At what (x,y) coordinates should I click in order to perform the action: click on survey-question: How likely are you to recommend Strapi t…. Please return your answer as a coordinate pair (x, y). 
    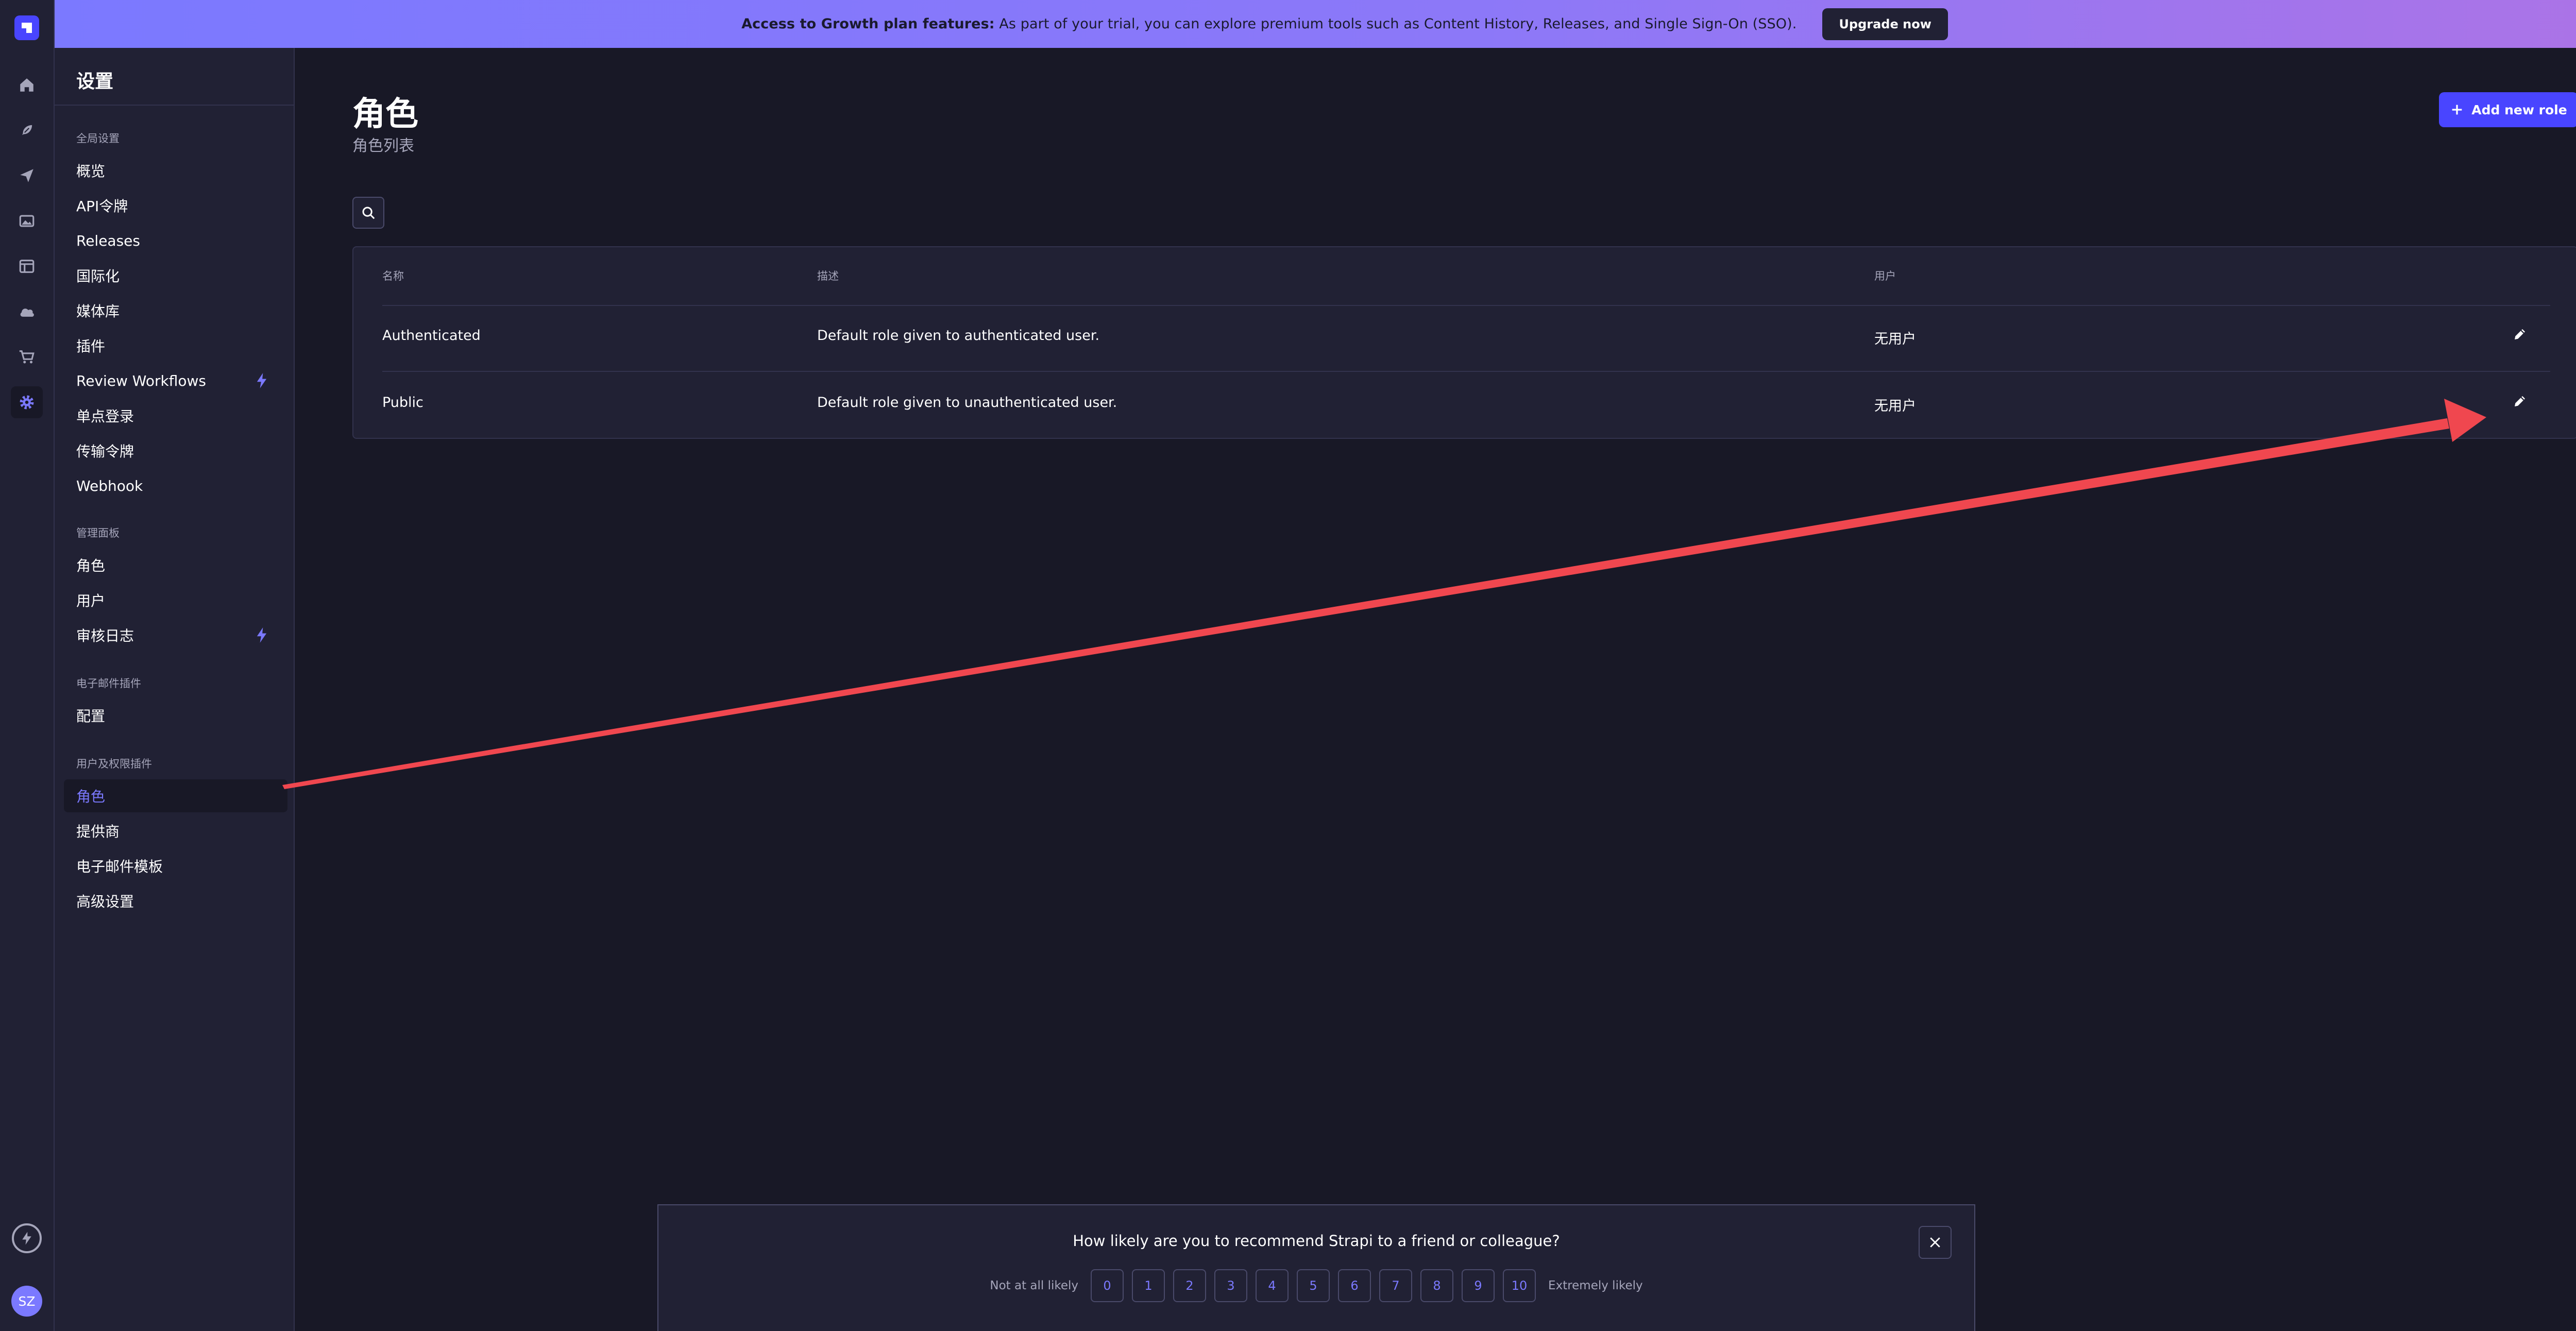
    Looking at the image, I should click on (1316, 1241).